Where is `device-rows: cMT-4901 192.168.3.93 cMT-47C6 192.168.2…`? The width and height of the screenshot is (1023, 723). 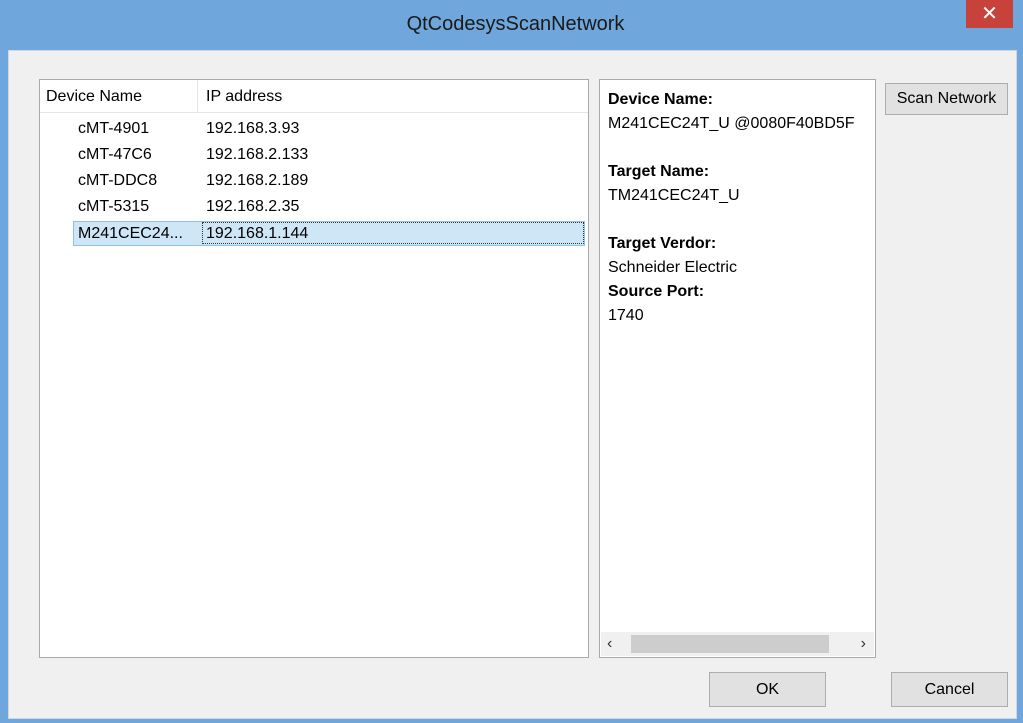 device-rows: cMT-4901 192.168.3.93 cMT-47C6 192.168.2… is located at coordinates (314, 182).